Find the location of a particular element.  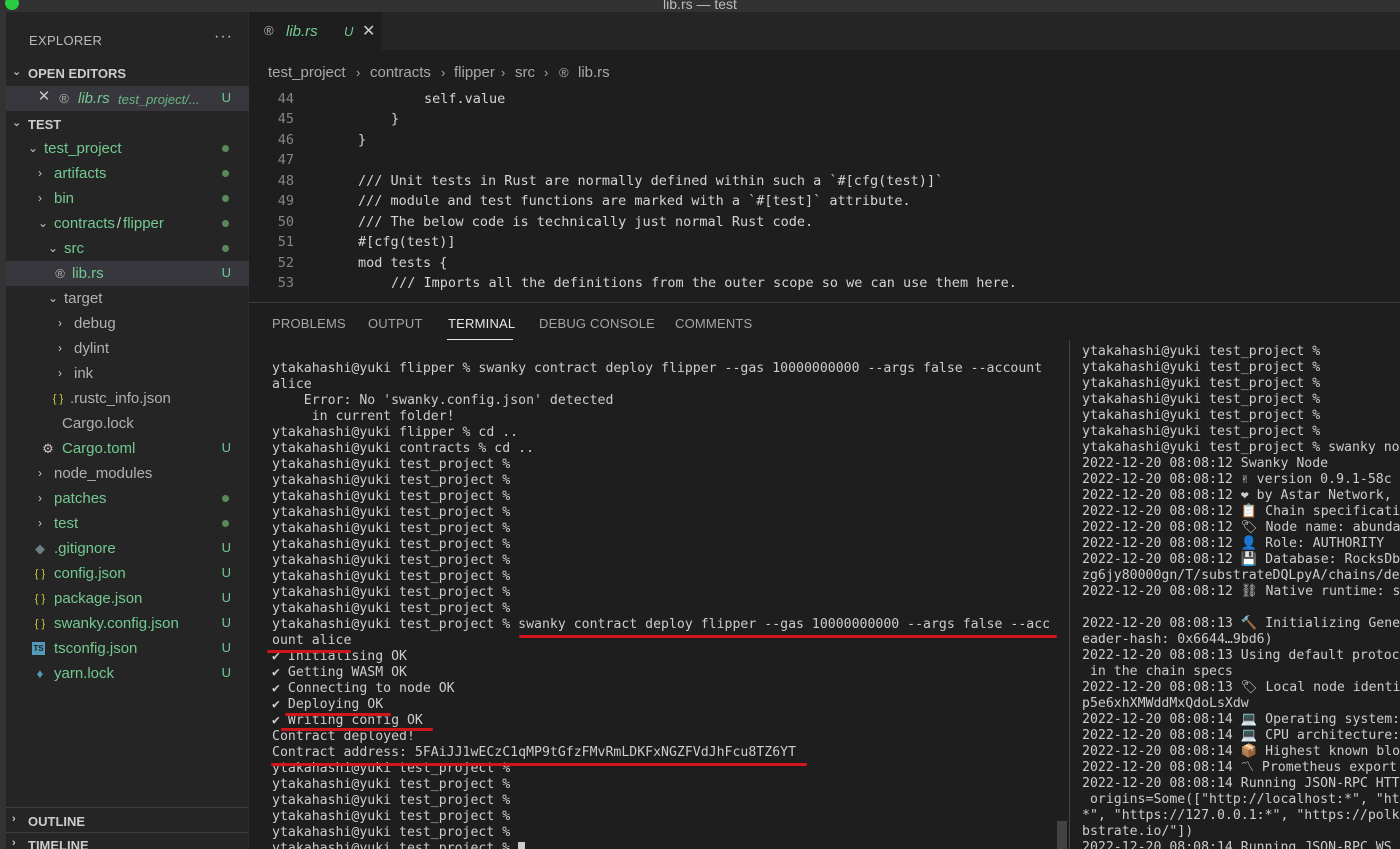

tab-problems: PROBLEMS is located at coordinates (309, 323).